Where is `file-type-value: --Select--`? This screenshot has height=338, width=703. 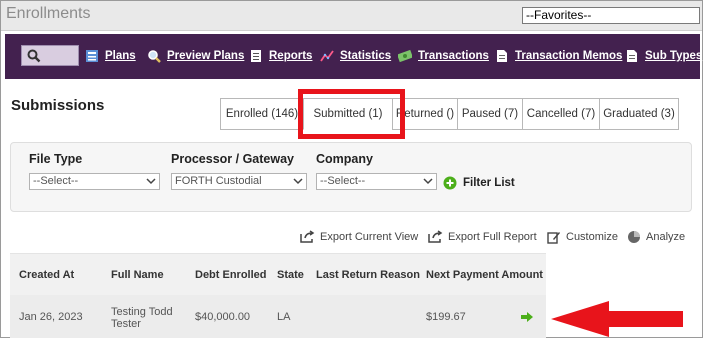 file-type-value: --Select-- is located at coordinates (56, 181).